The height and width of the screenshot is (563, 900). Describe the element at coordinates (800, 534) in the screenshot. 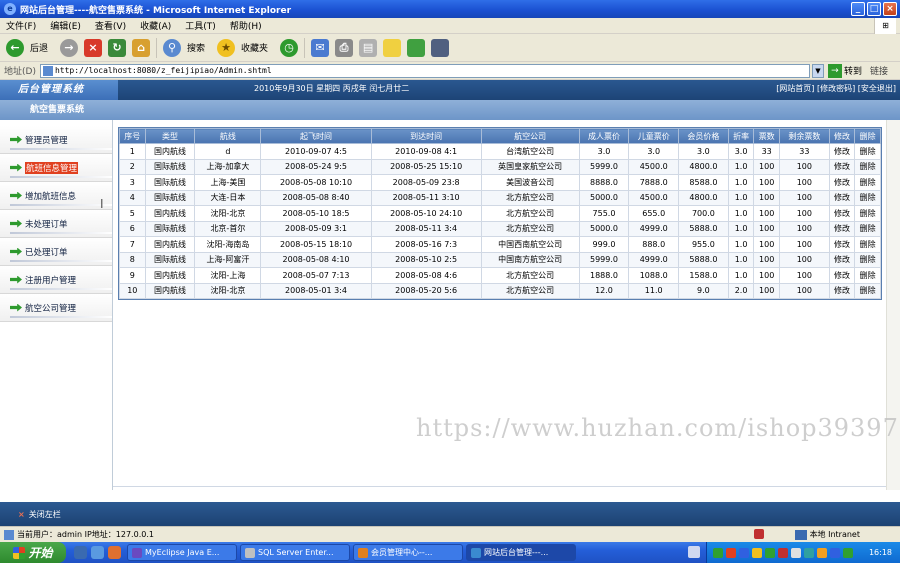

I see `intranet-icon` at that location.